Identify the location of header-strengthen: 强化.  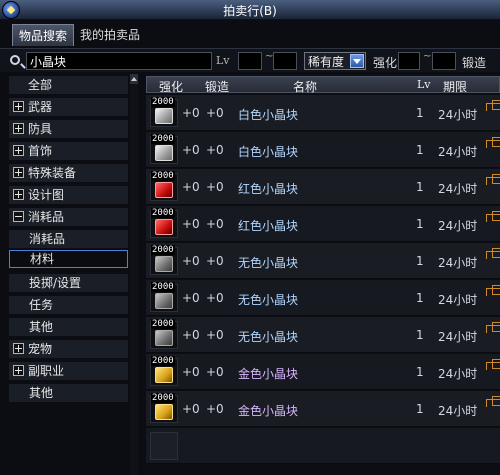
(171, 86).